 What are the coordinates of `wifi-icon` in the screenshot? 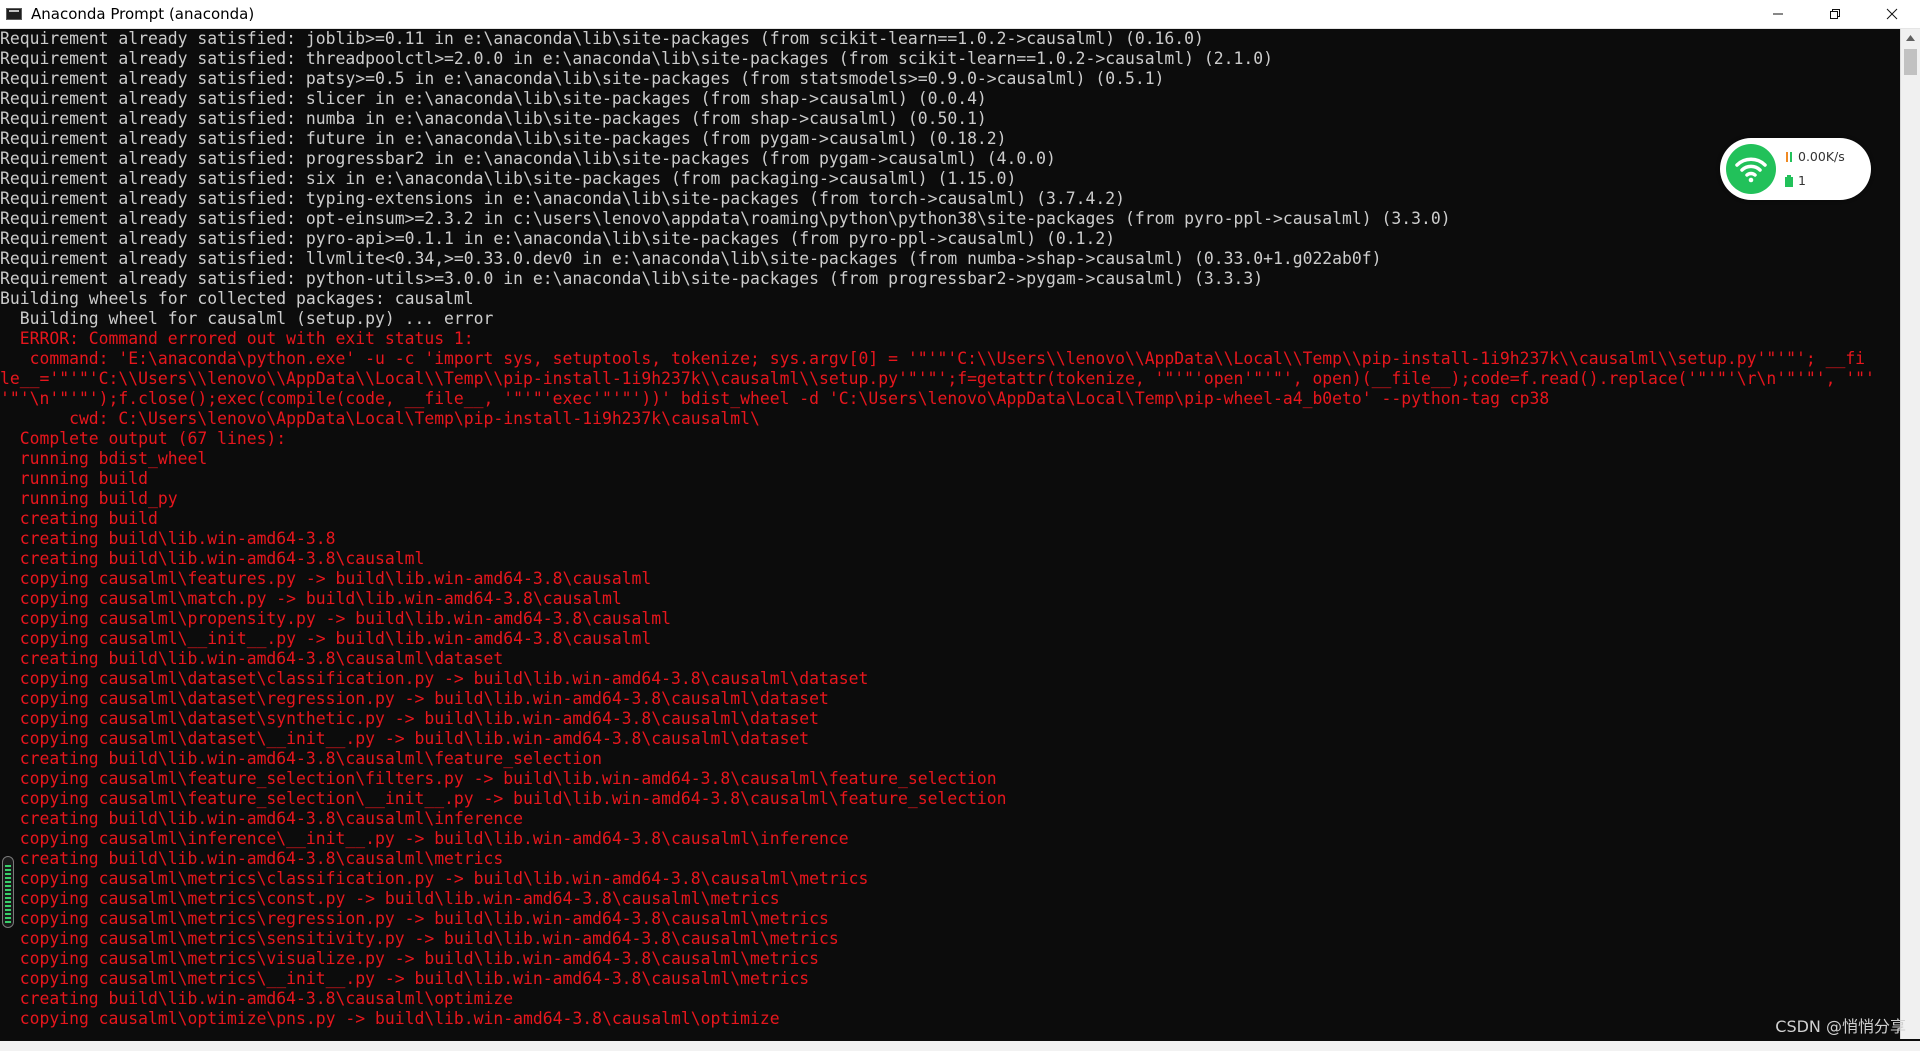 It's located at (1751, 169).